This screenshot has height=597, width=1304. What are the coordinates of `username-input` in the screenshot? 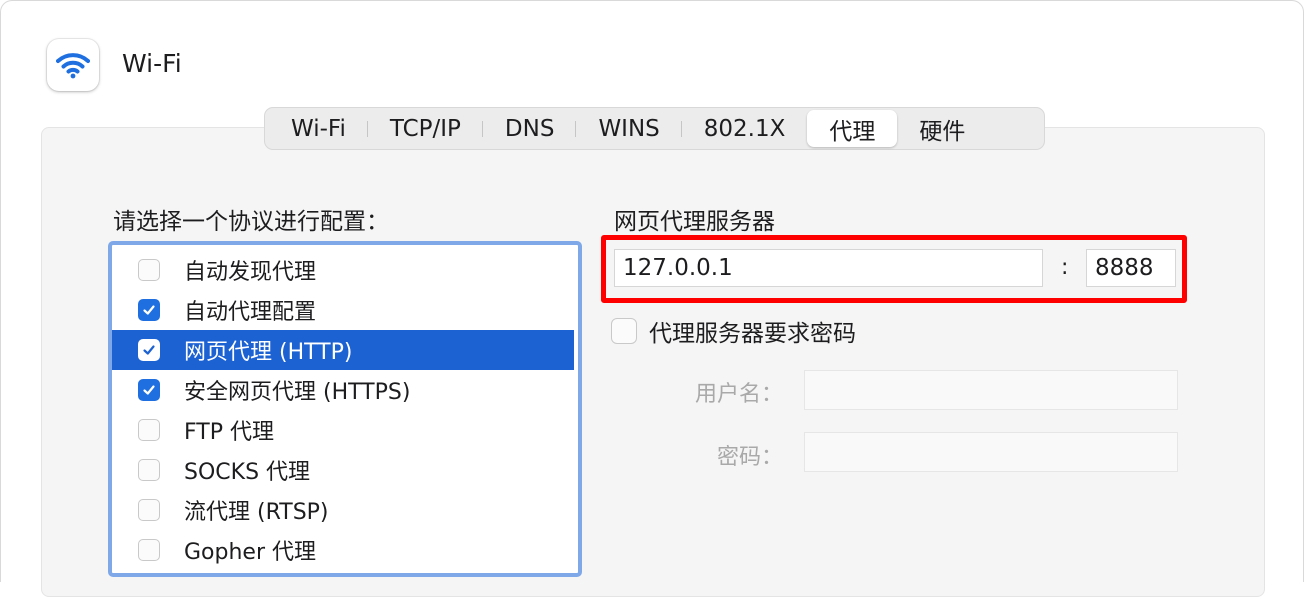 It's located at (991, 390).